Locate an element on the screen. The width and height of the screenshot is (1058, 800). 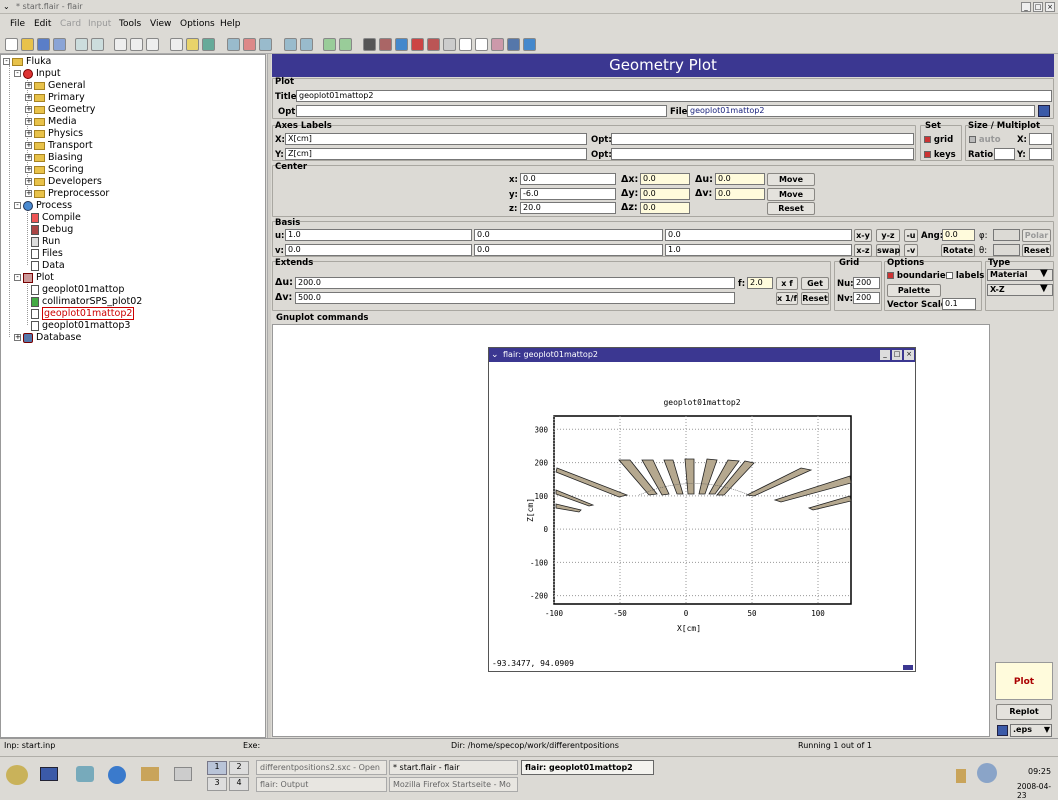
polar-button: Polar is located at coordinates (1036, 235).